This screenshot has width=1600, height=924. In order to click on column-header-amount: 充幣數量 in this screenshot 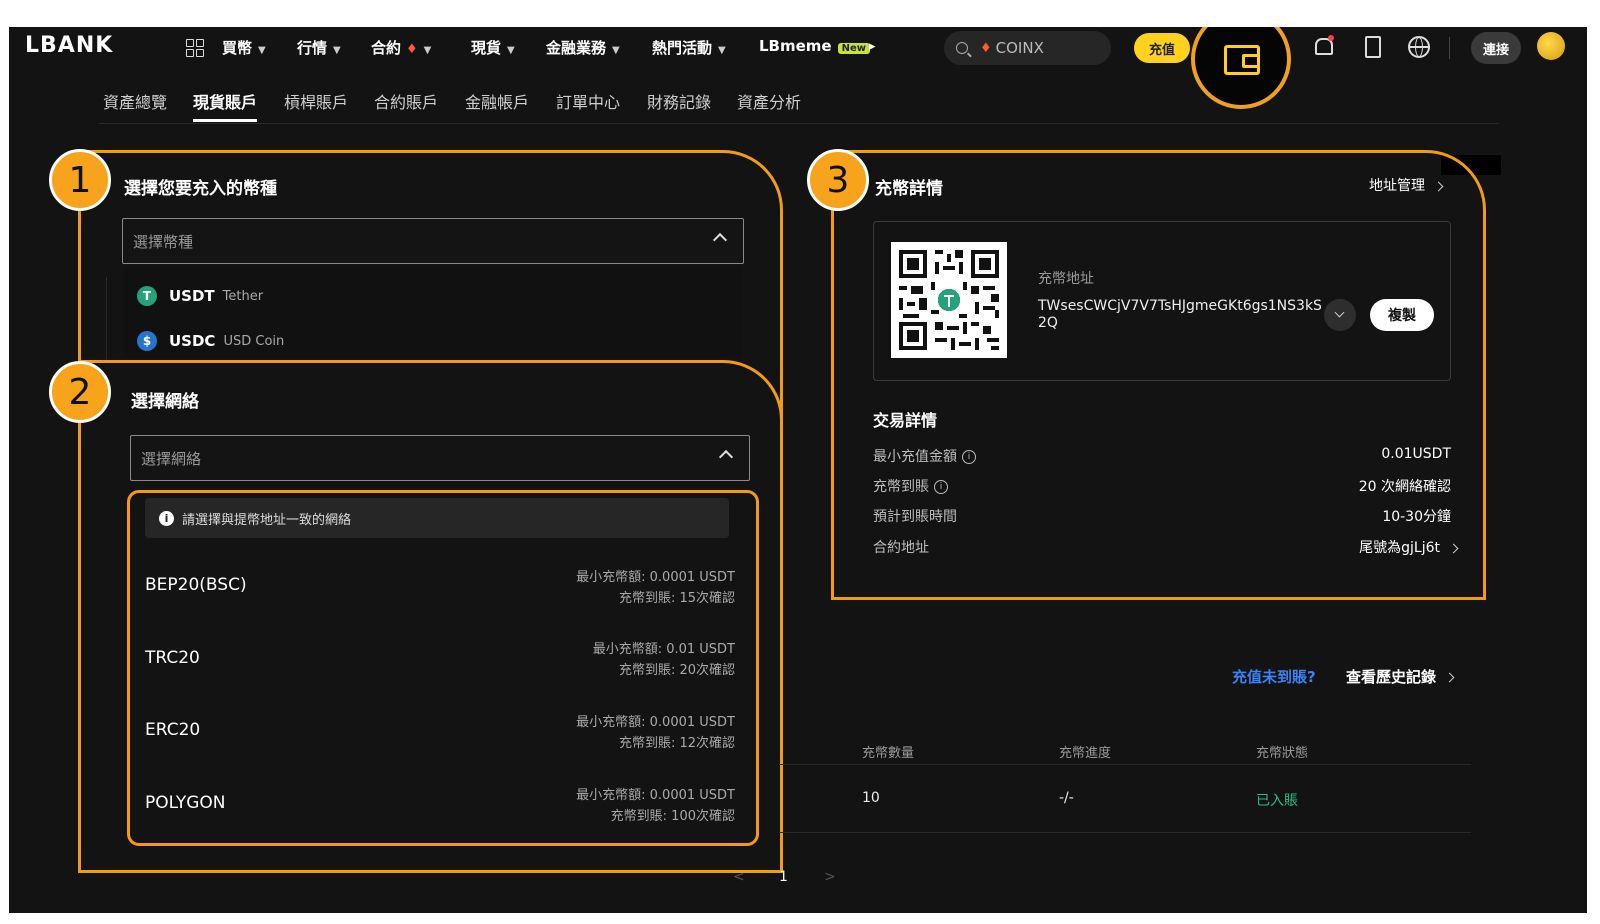, I will do `click(888, 753)`.